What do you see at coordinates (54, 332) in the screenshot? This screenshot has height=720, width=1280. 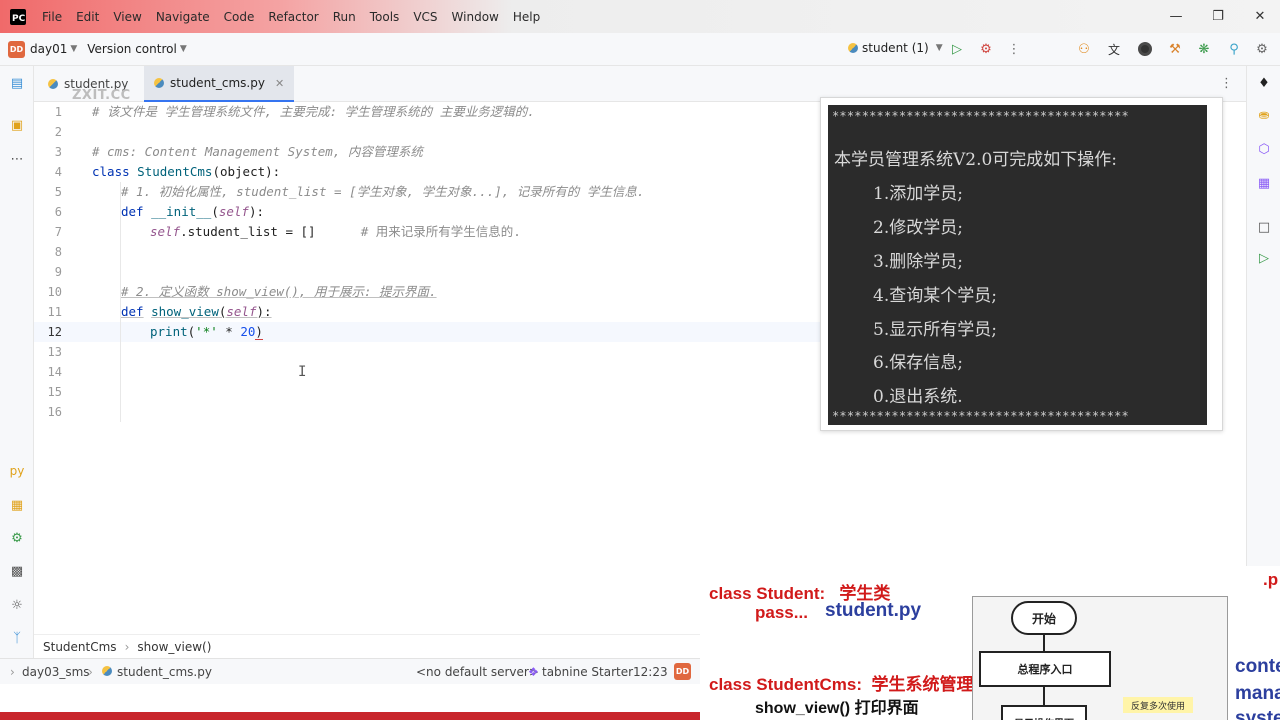 I see `line-number-current: 12` at bounding box center [54, 332].